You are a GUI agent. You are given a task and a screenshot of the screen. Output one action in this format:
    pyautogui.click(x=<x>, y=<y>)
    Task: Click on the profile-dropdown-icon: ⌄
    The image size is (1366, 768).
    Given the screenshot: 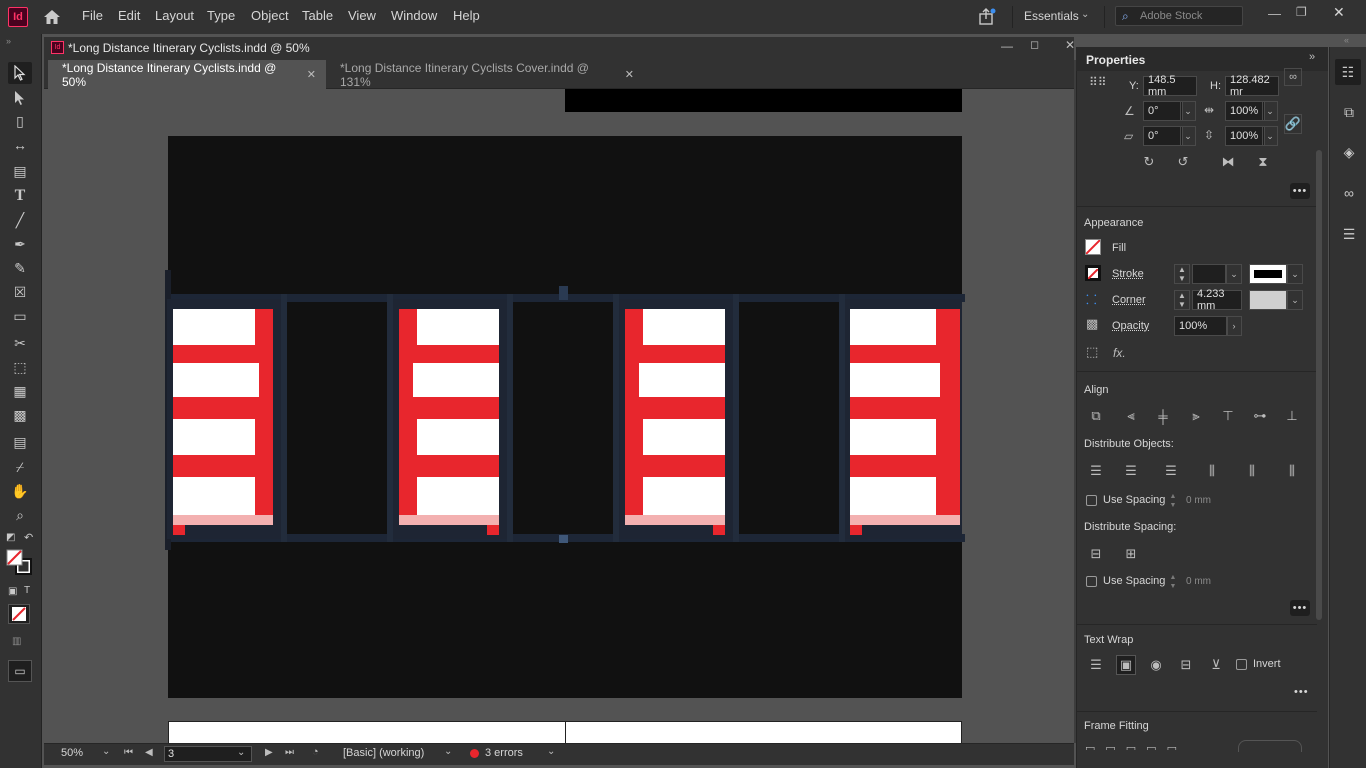 What is the action you would take?
    pyautogui.click(x=448, y=751)
    